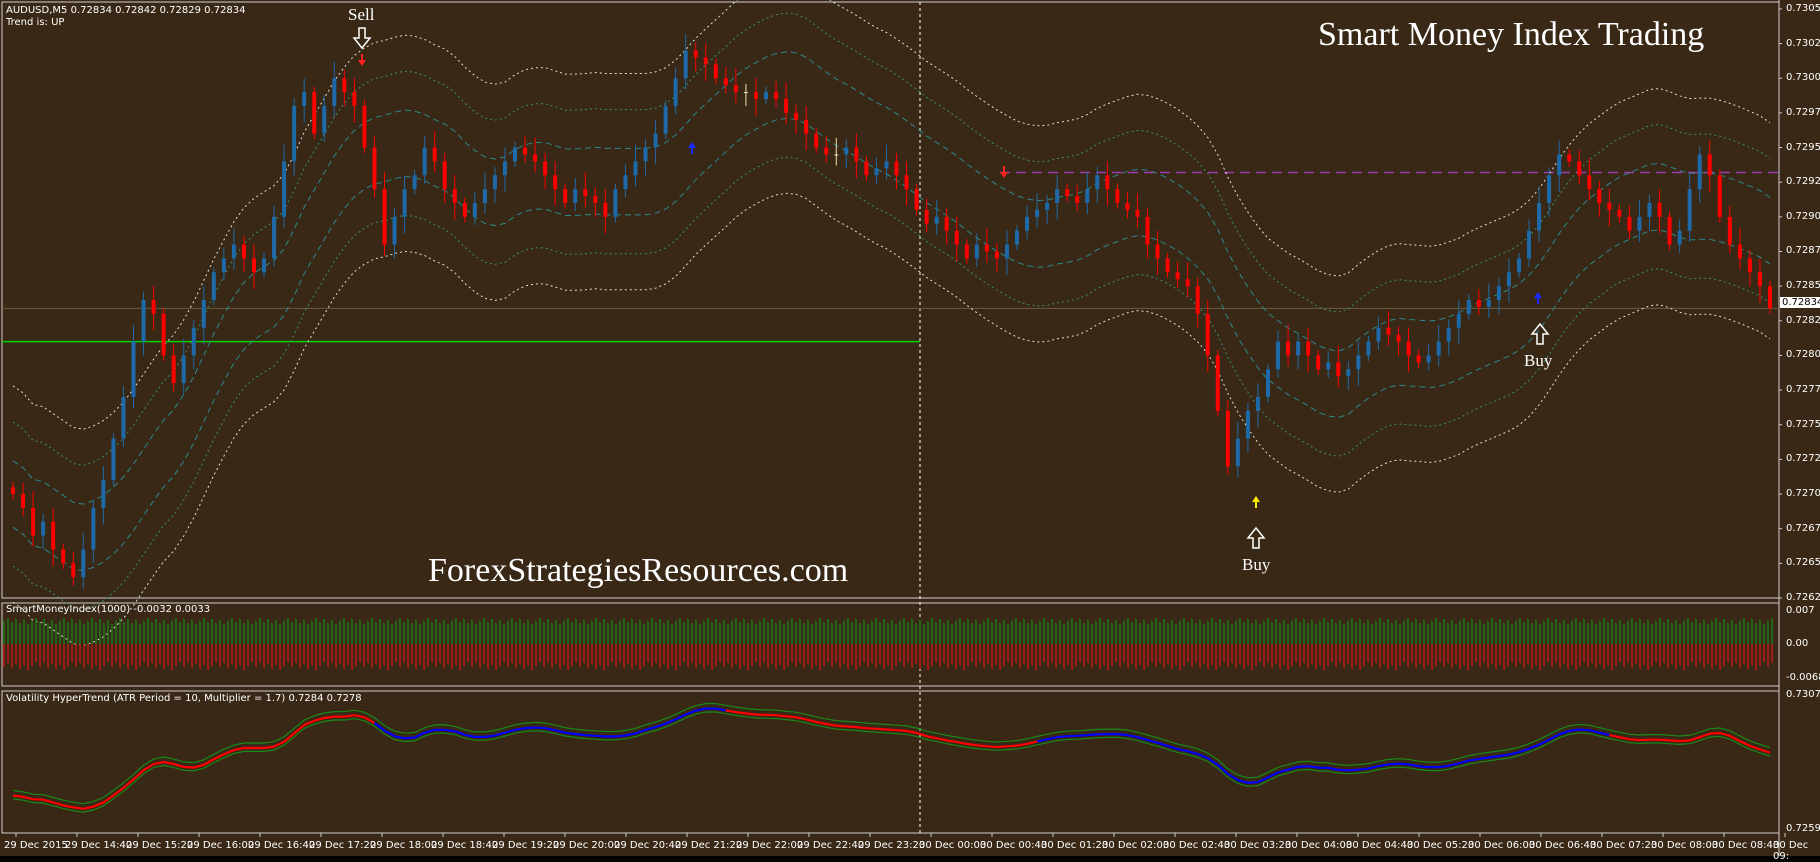 This screenshot has width=1820, height=862. Describe the element at coordinates (465, 845) in the screenshot. I see `time-tick-label: 29 Dec 18:40` at that location.